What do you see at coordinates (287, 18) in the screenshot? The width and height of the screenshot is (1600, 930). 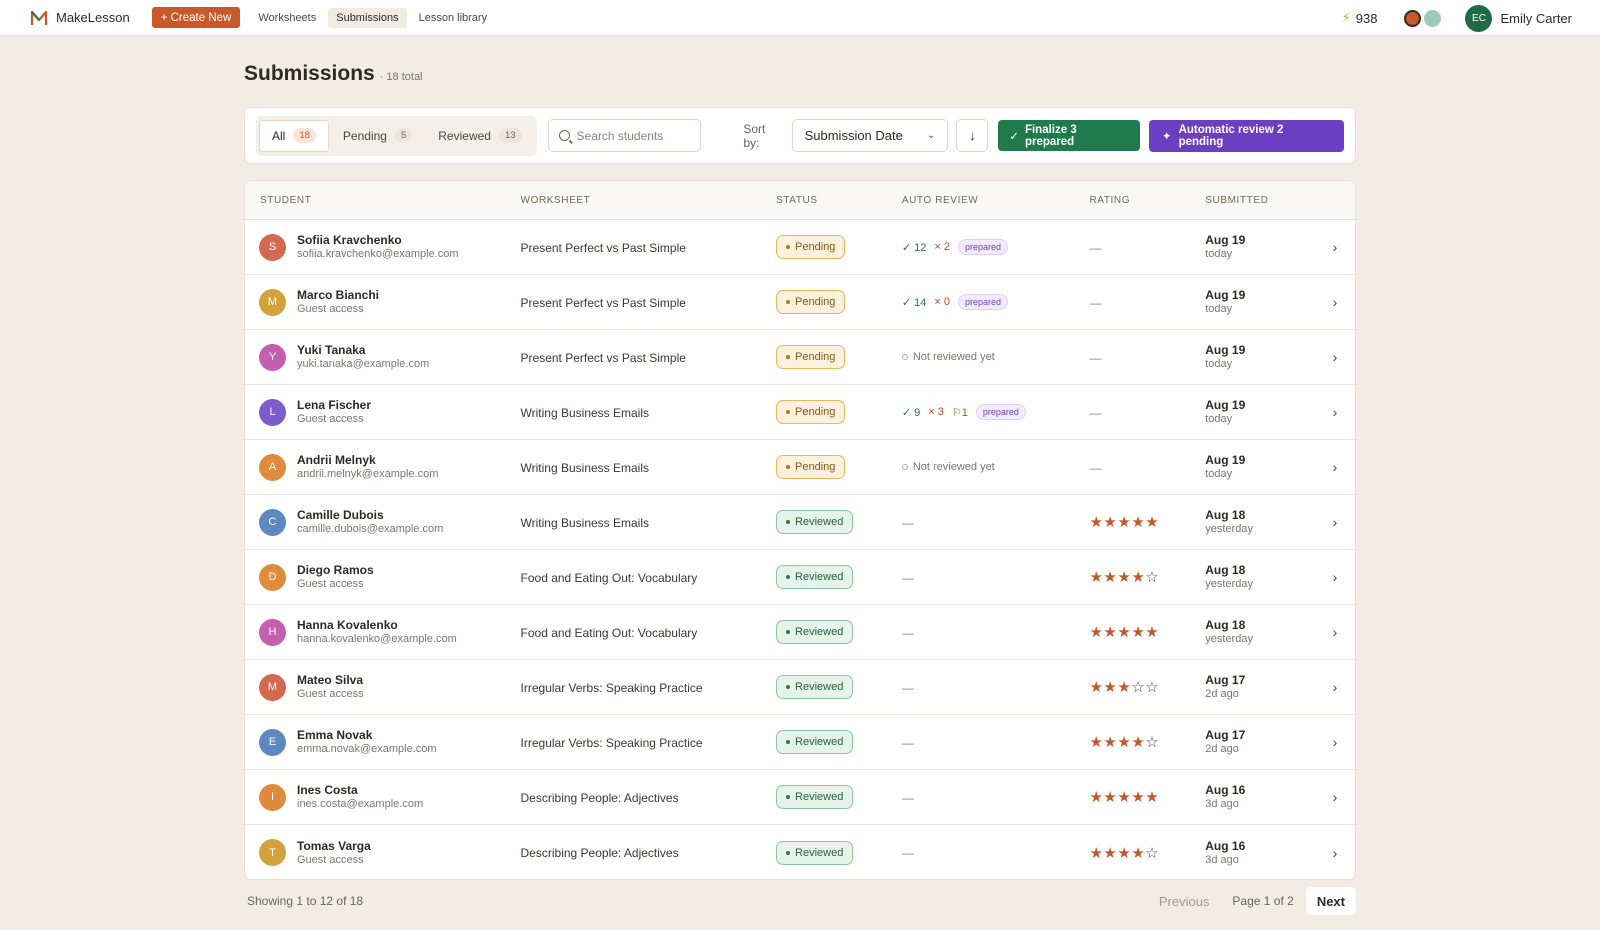 I see `nav-worksheets: Worksheets` at bounding box center [287, 18].